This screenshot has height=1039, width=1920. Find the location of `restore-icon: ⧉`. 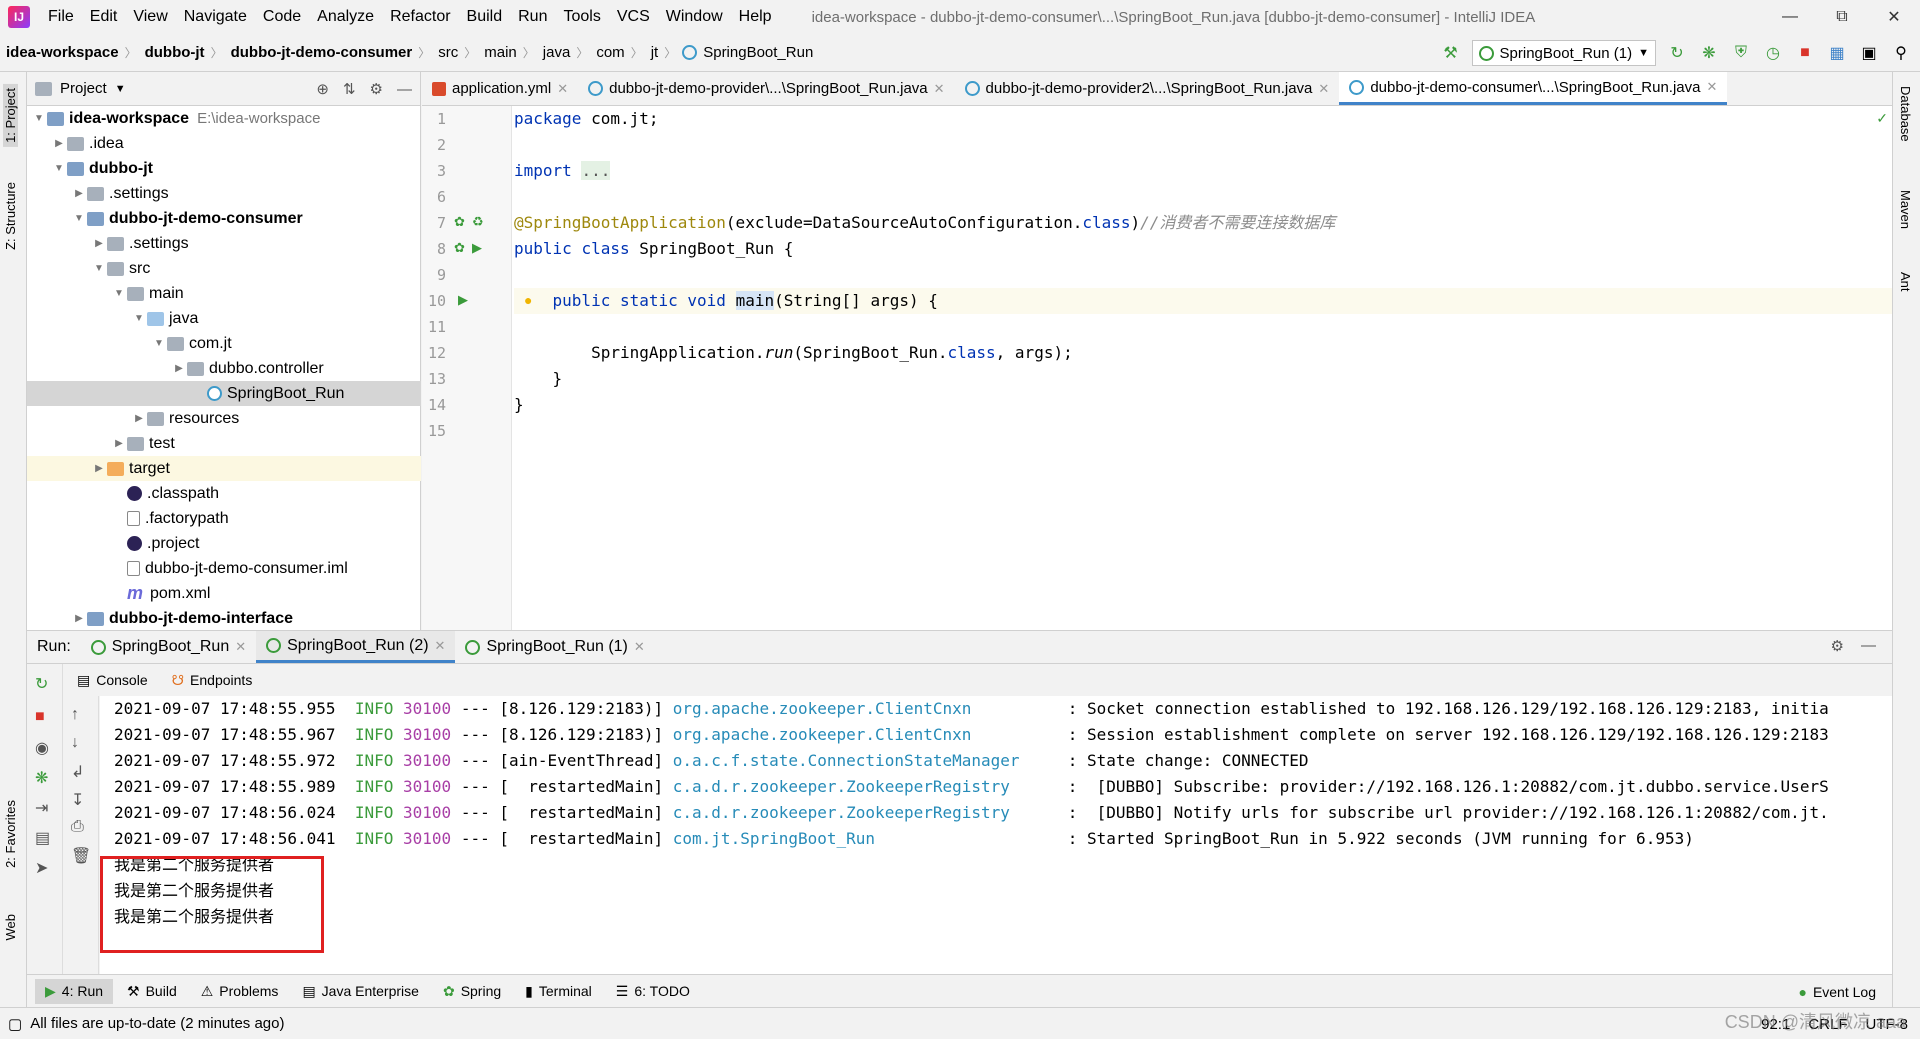

restore-icon: ⧉ is located at coordinates (1842, 17).